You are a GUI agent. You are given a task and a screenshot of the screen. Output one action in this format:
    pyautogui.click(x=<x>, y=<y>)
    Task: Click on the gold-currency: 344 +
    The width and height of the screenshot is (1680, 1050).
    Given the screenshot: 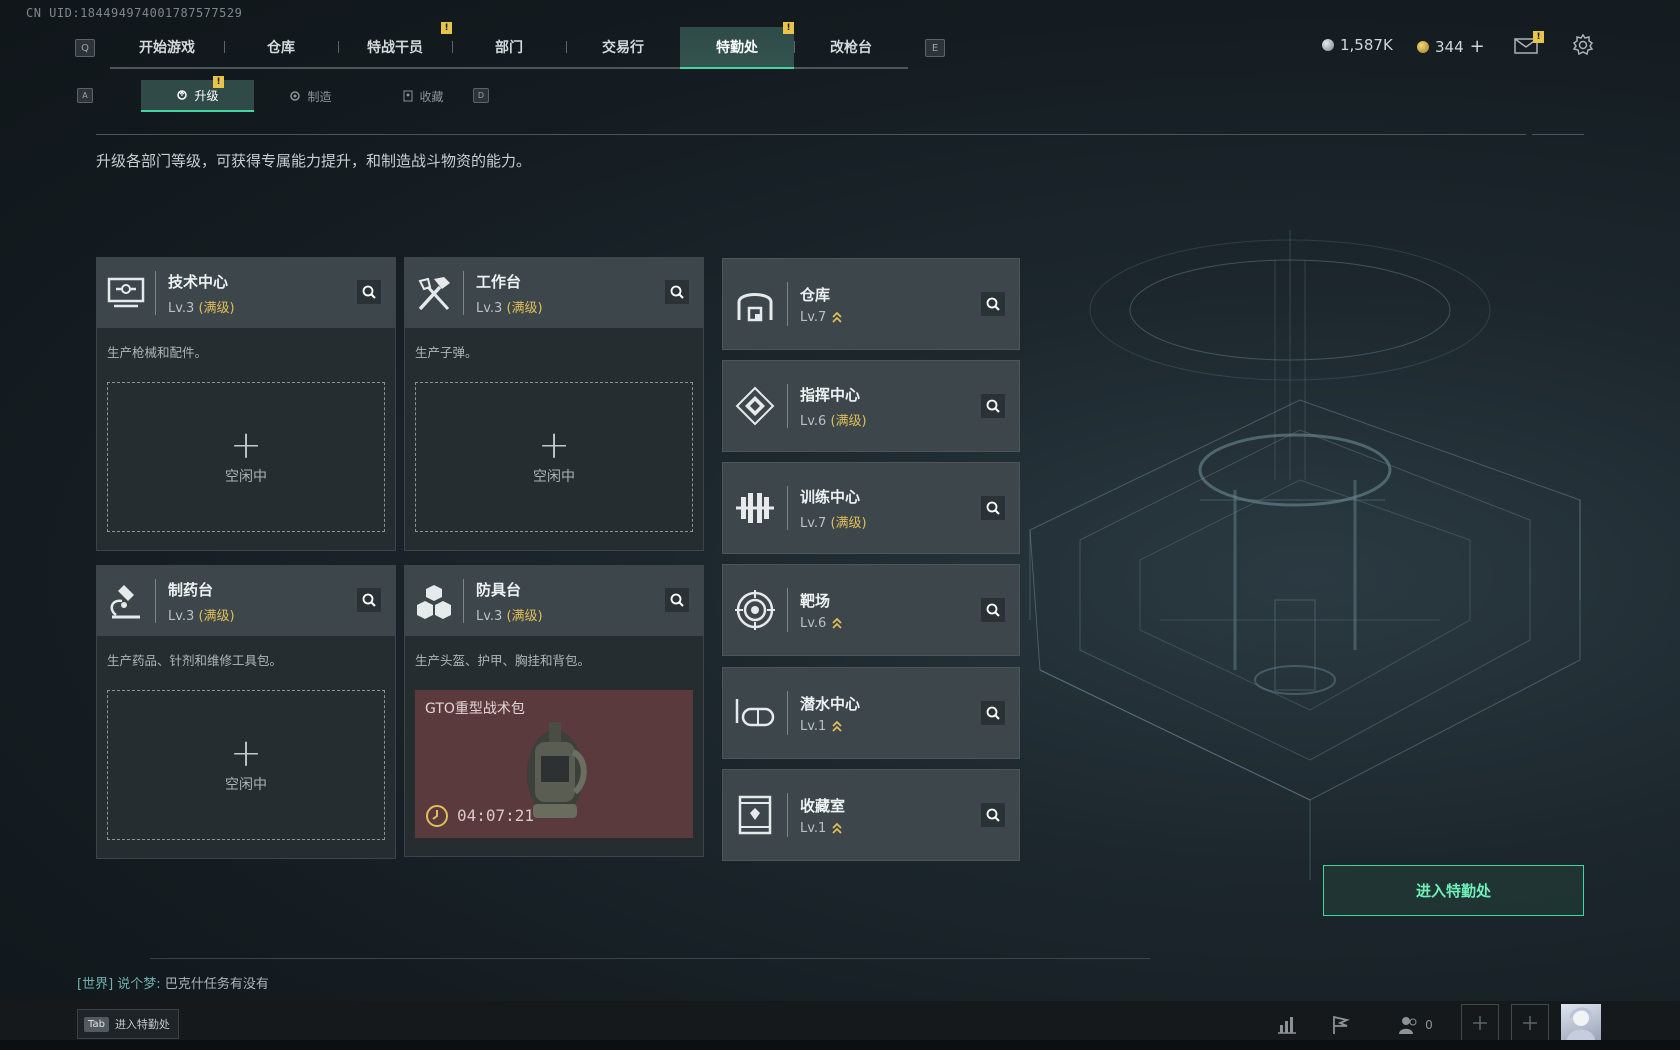 What is the action you would take?
    pyautogui.click(x=1451, y=46)
    